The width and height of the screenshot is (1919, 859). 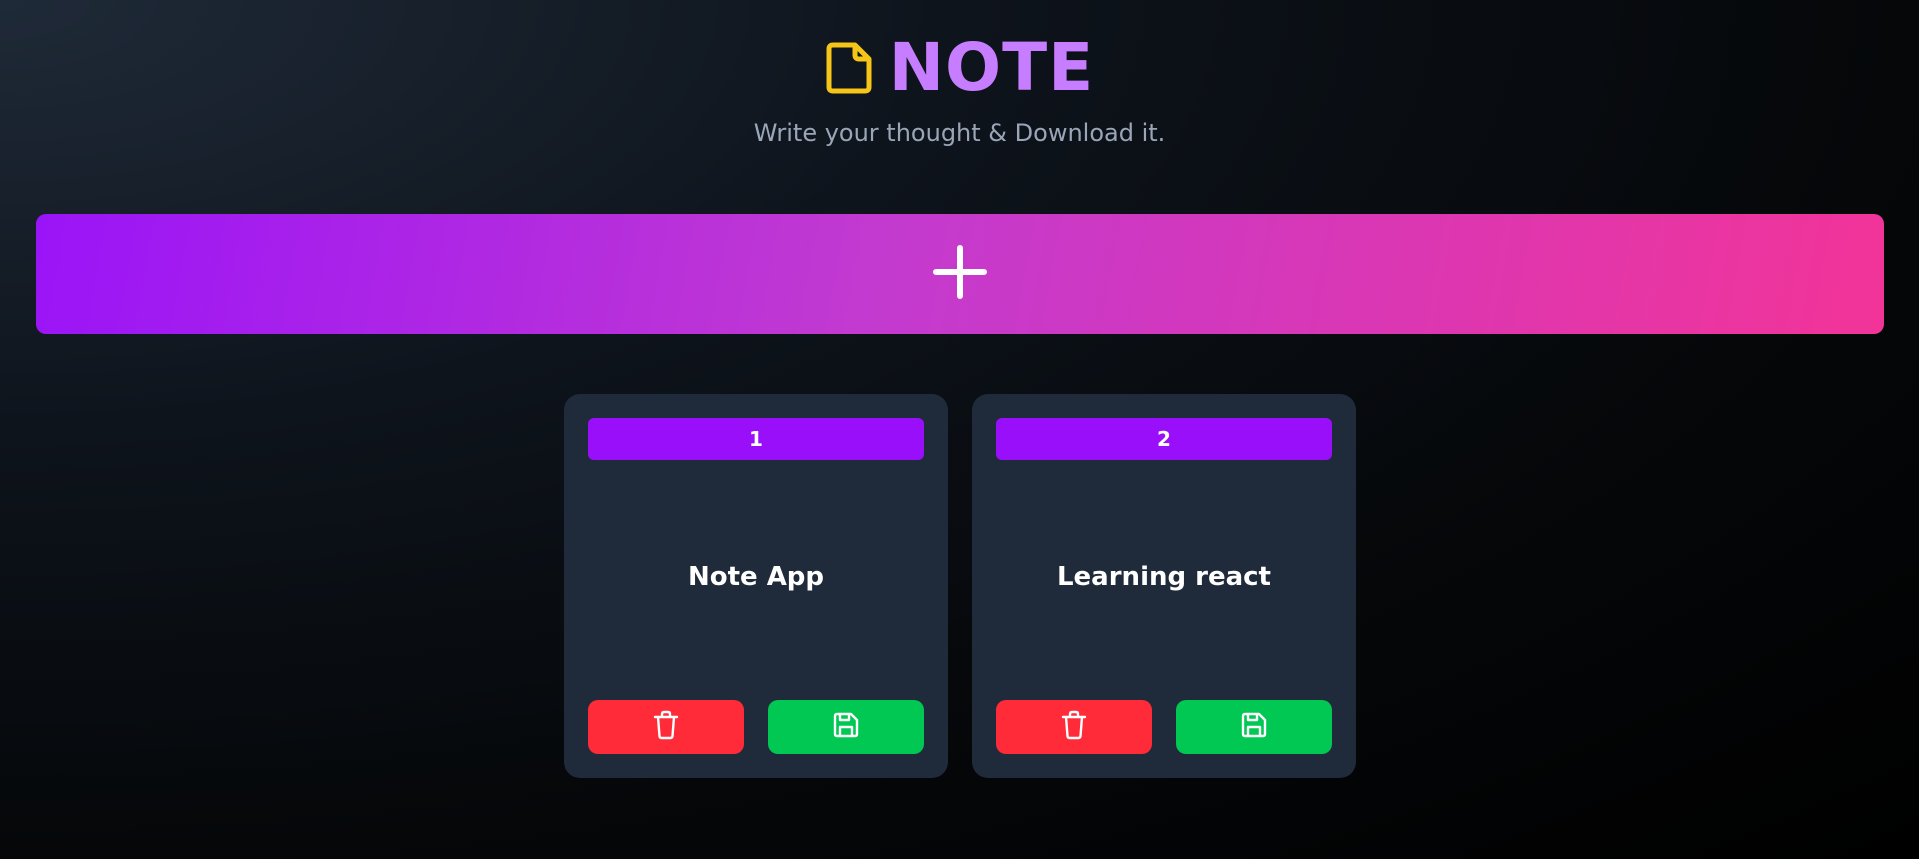 I want to click on note-card: 2 Learning react, so click(x=1164, y=586).